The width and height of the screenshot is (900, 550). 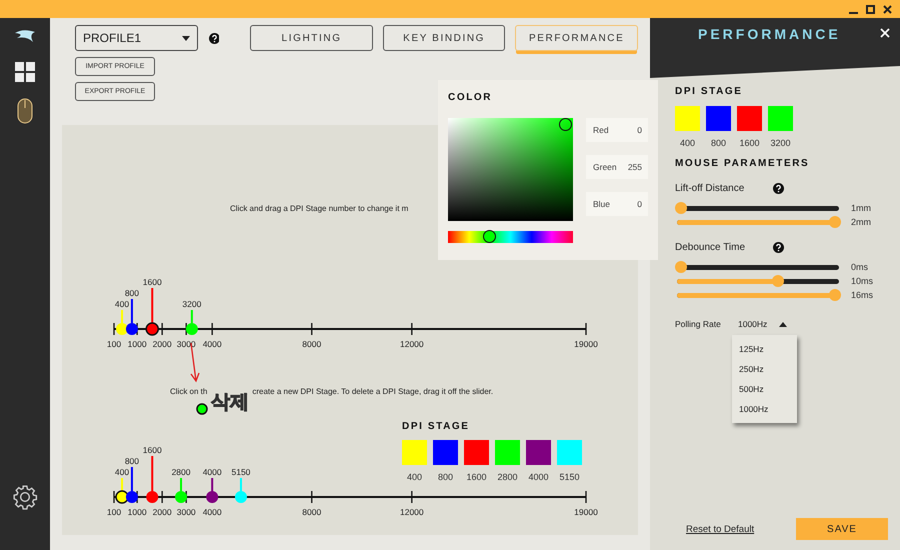 What do you see at coordinates (152, 283) in the screenshot?
I see `stage-label: 1600` at bounding box center [152, 283].